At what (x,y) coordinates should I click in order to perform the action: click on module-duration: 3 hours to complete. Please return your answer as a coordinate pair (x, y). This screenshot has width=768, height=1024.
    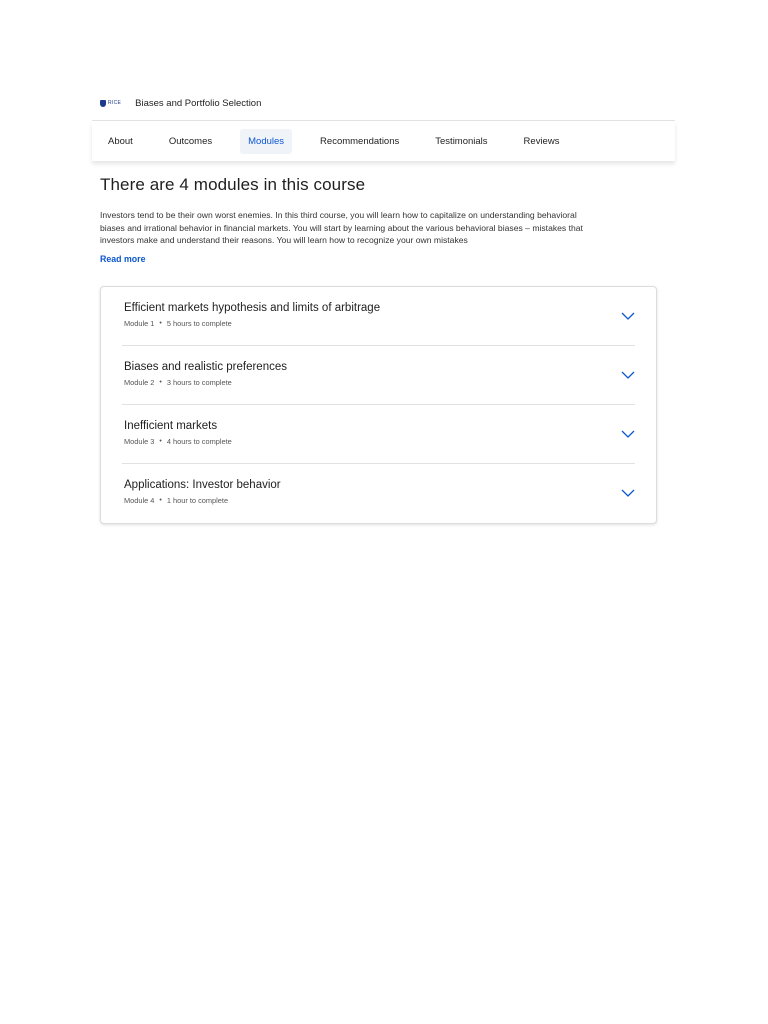
    Looking at the image, I should click on (199, 382).